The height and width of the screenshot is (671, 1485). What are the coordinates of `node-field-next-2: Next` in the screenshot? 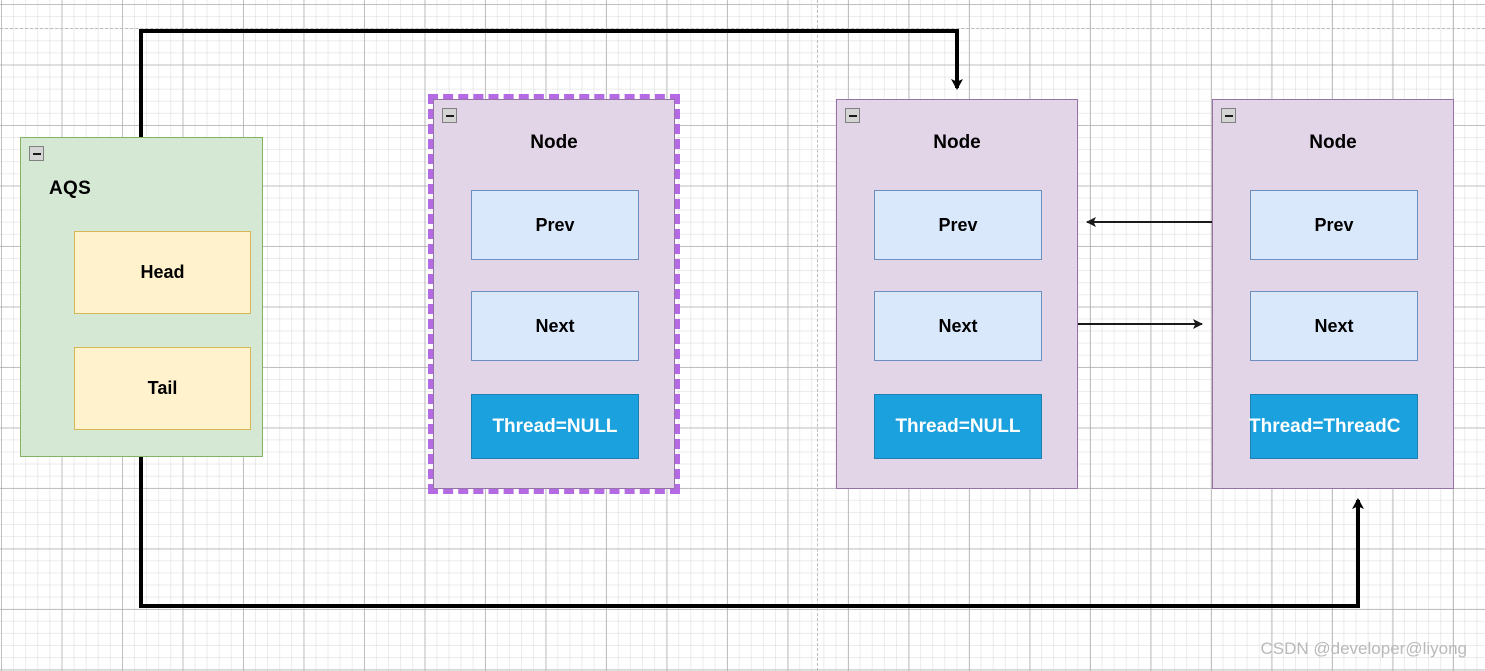 It's located at (958, 326).